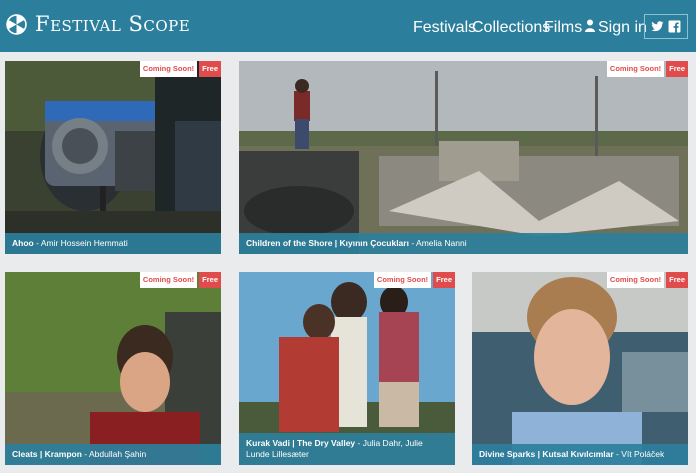  Describe the element at coordinates (16, 24) in the screenshot. I see `festival-scope-logo-icon` at that location.